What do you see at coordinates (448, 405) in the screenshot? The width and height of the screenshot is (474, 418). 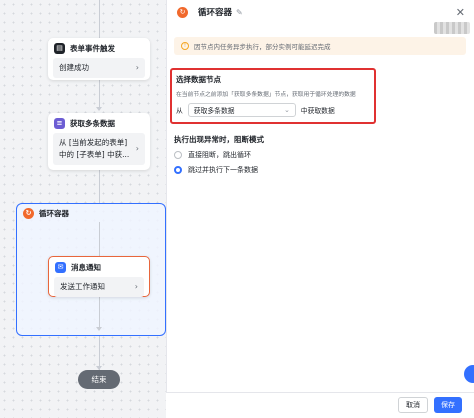 I see `save-button: 保存` at bounding box center [448, 405].